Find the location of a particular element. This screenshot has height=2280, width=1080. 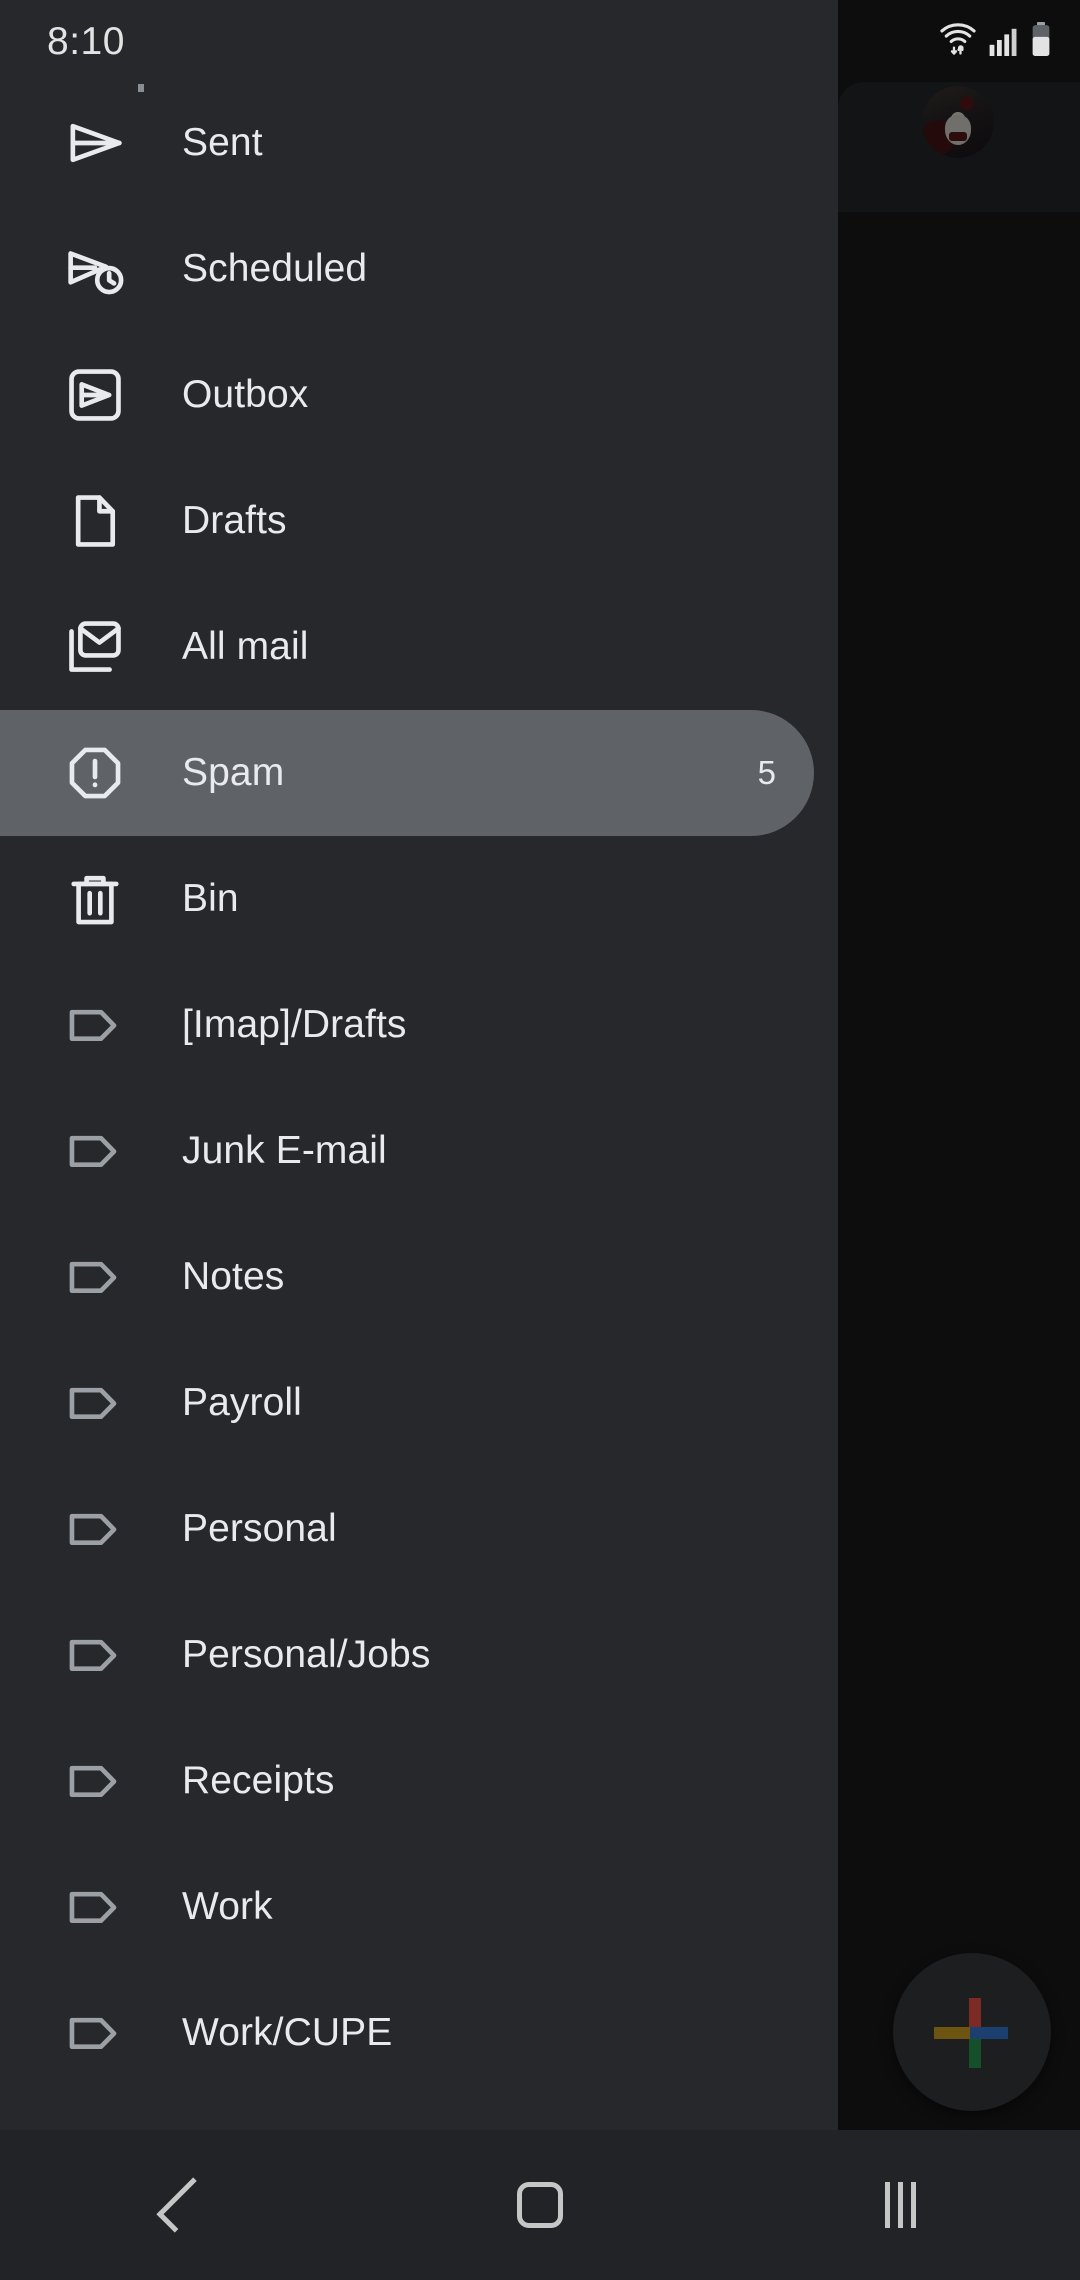

avatar-mouth-detail is located at coordinates (958, 137).